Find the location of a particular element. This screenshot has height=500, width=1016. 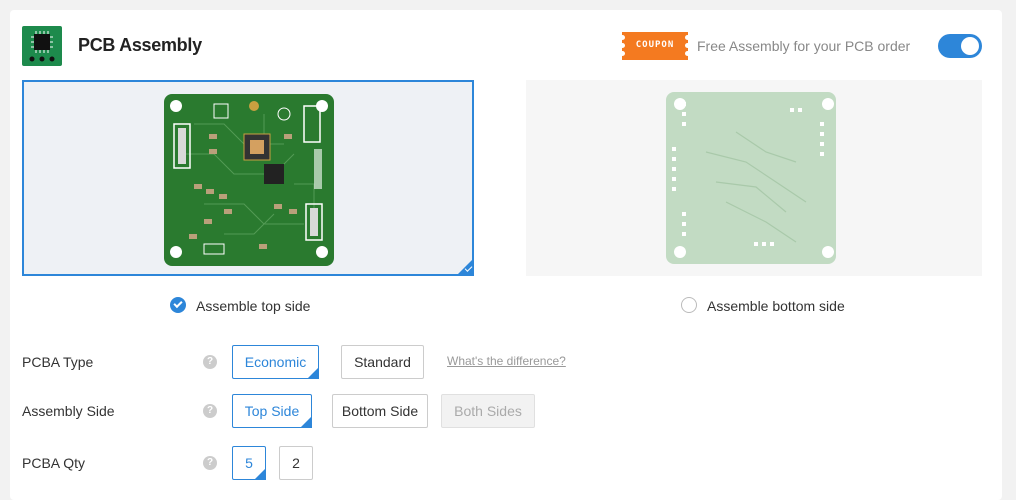

page-title: PCB Assembly is located at coordinates (140, 45).